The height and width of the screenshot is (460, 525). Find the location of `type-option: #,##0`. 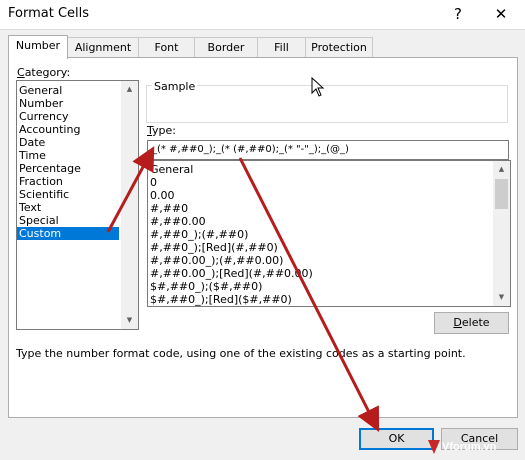

type-option: #,##0 is located at coordinates (169, 208).